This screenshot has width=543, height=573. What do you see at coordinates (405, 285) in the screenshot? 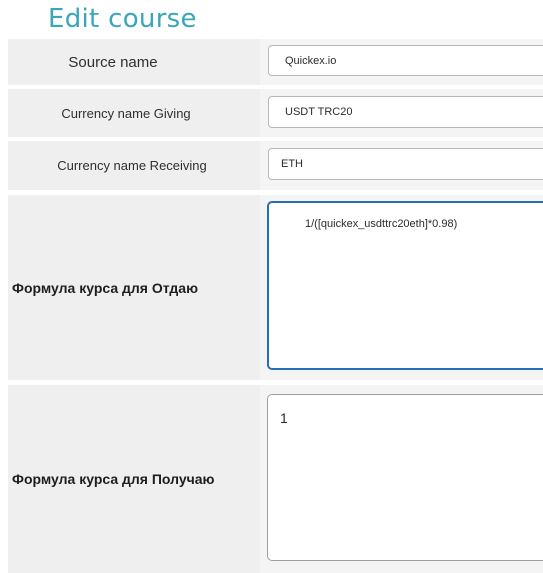
I see `formula-give-textarea: 1/([quickex_usdttrc20eth]*0.98)` at bounding box center [405, 285].